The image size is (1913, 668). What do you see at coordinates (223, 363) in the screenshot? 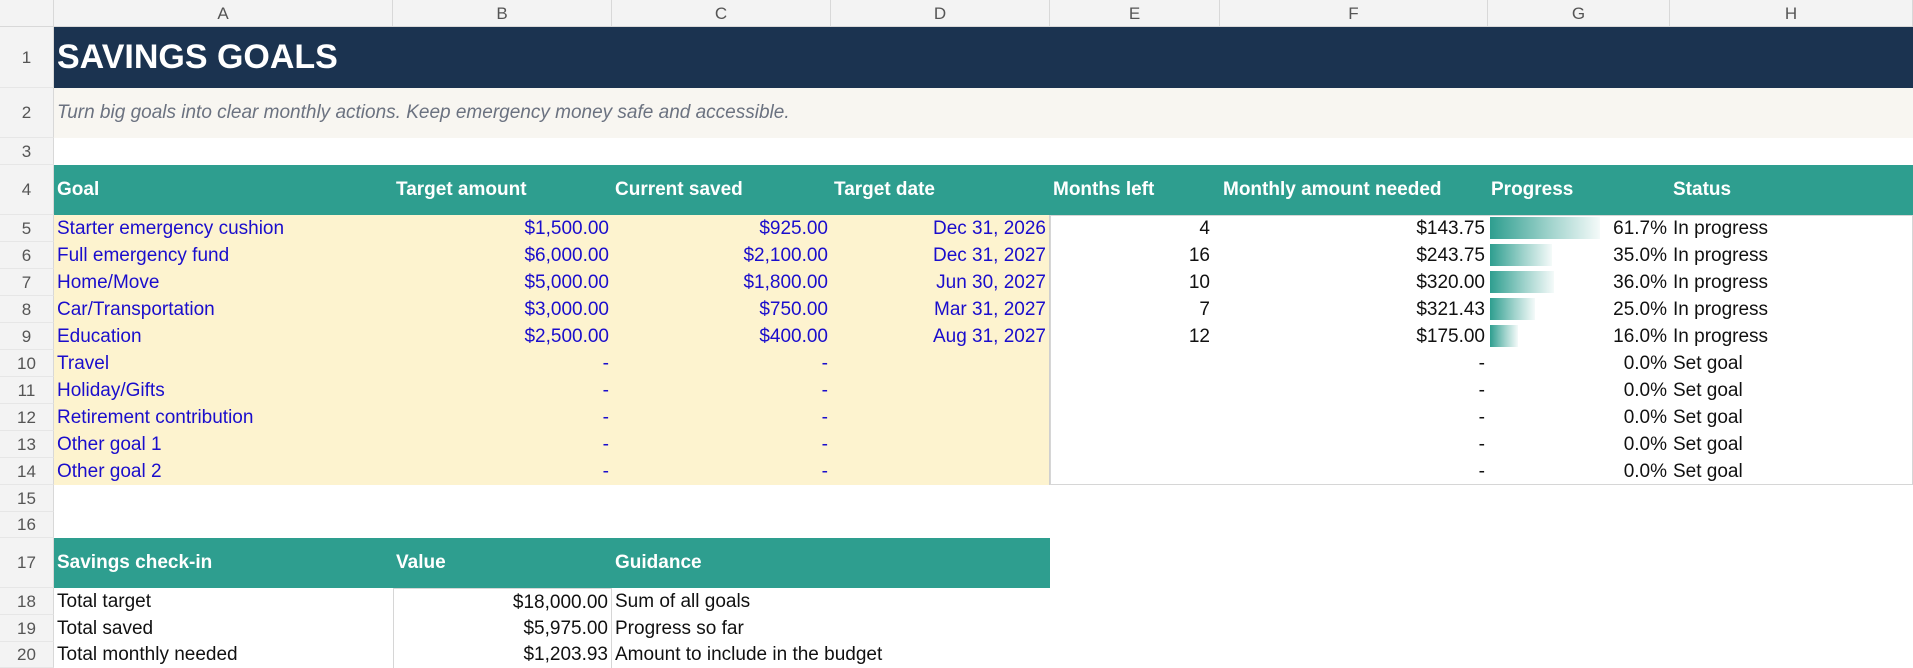
I see `goal-name-cell: Travel` at bounding box center [223, 363].